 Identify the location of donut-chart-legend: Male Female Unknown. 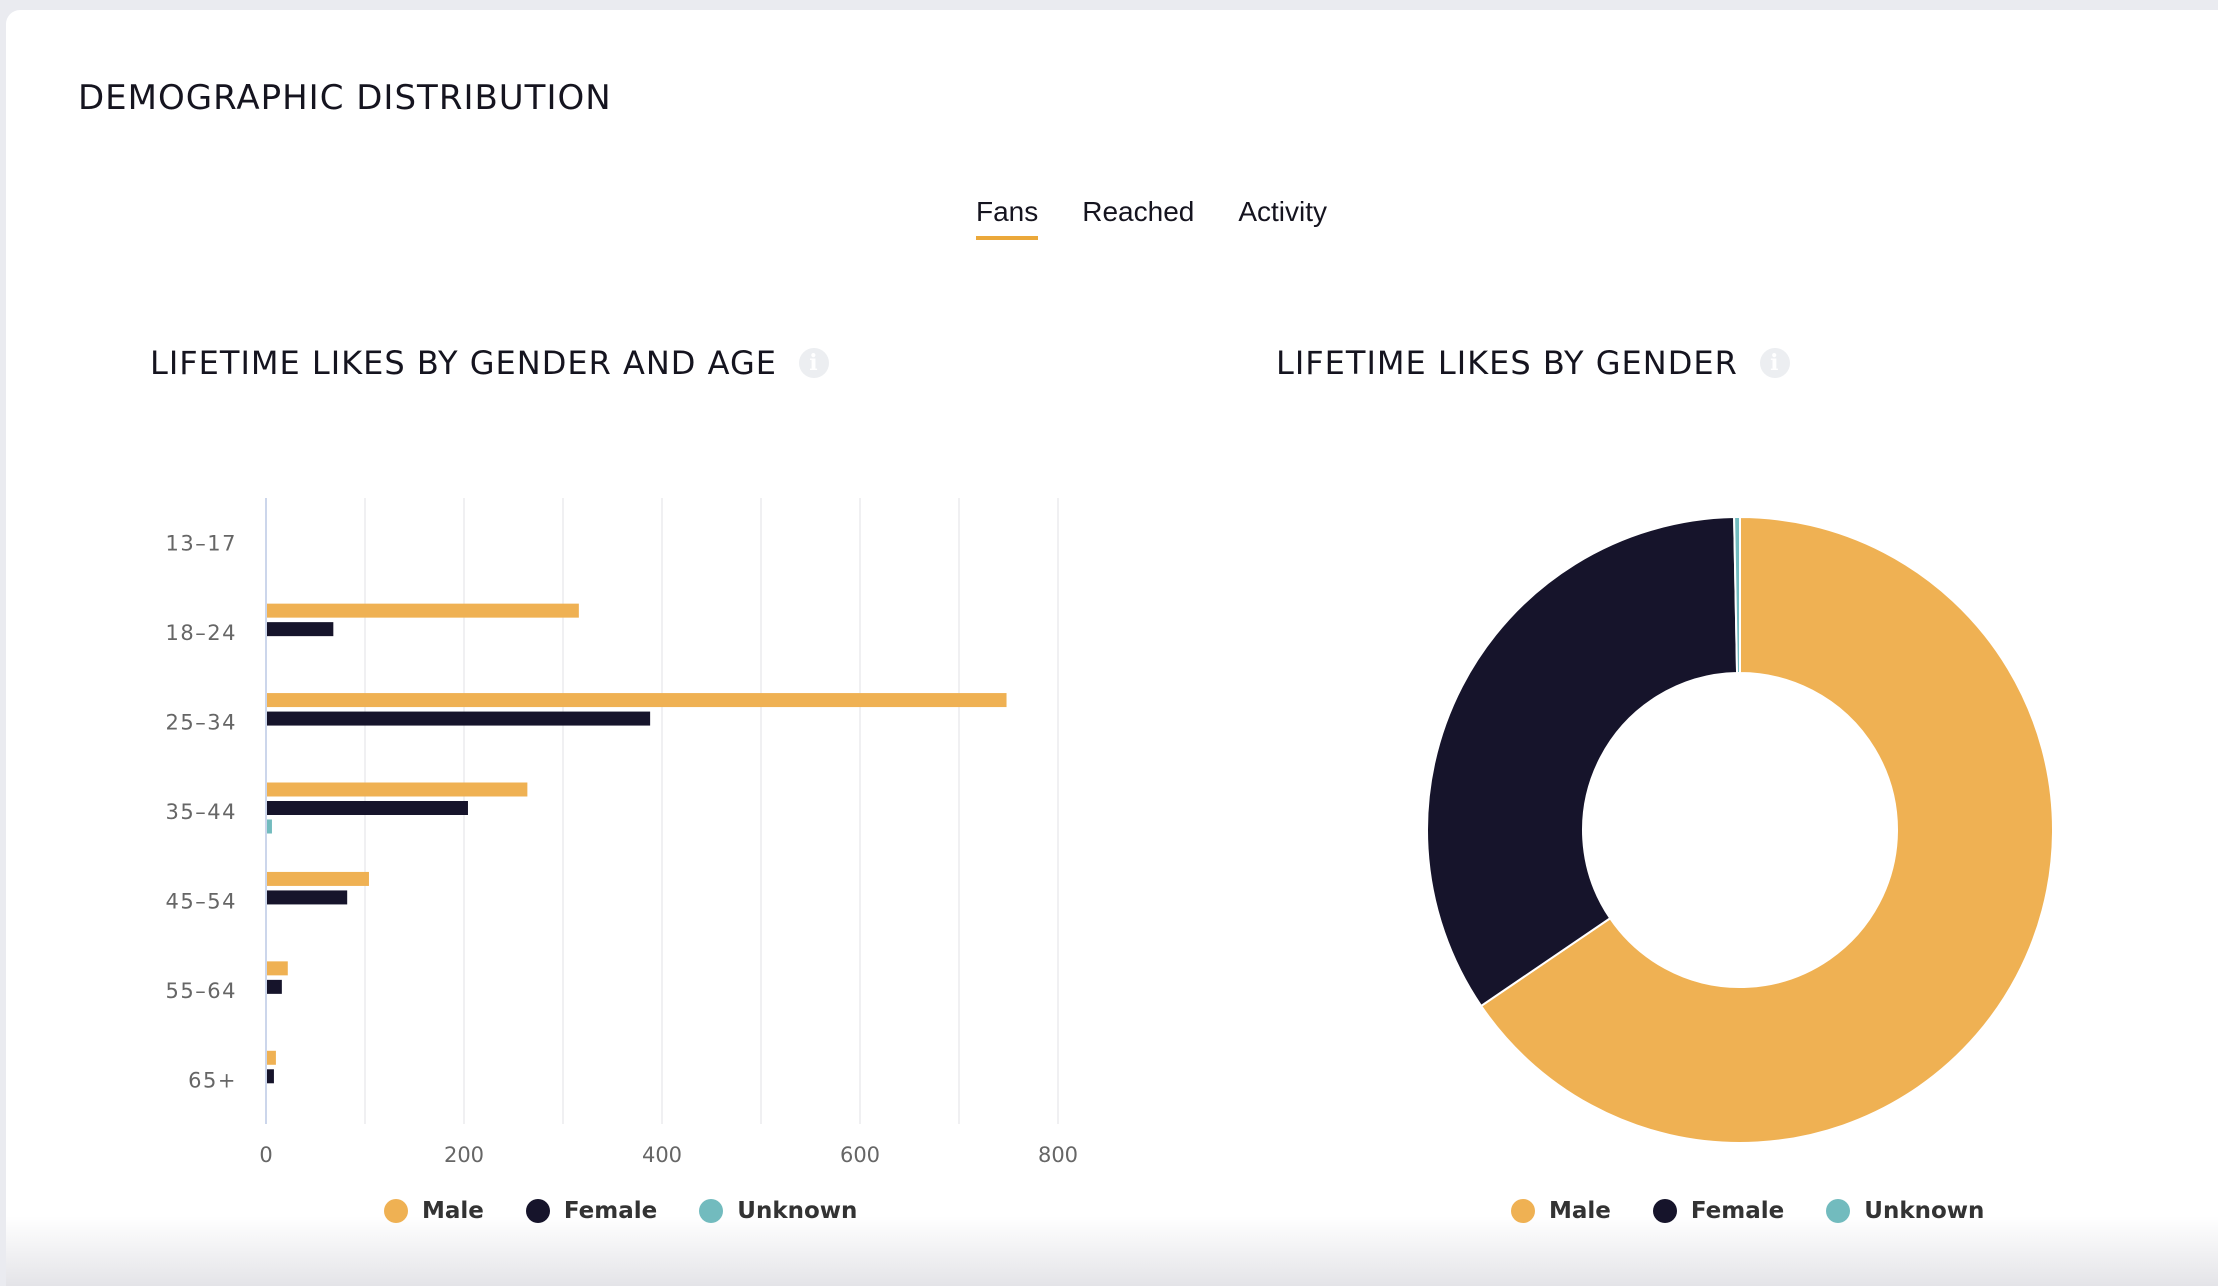
(1747, 1211).